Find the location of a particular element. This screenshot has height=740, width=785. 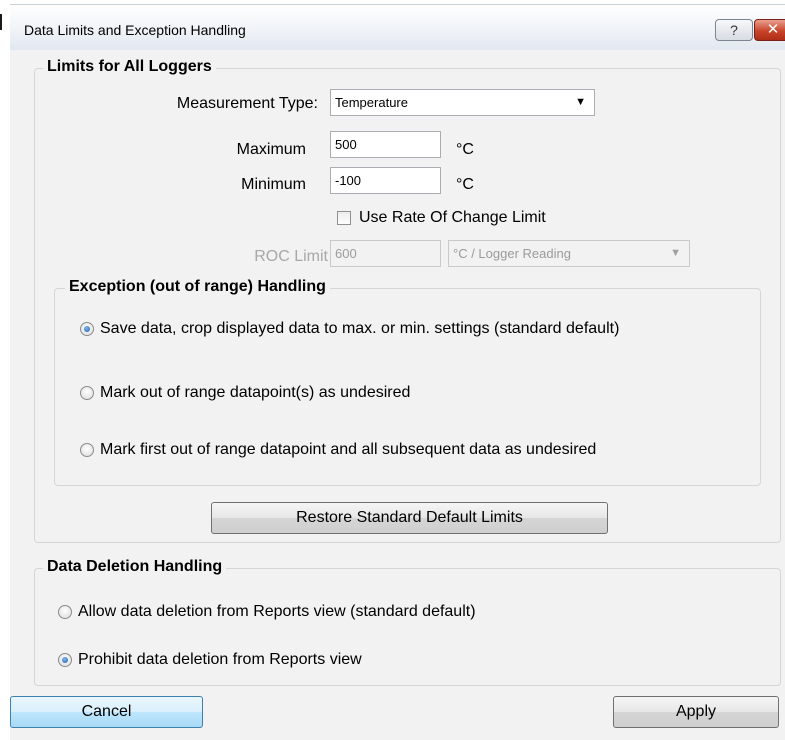

exception-option-mark-undesired is located at coordinates (87, 393).